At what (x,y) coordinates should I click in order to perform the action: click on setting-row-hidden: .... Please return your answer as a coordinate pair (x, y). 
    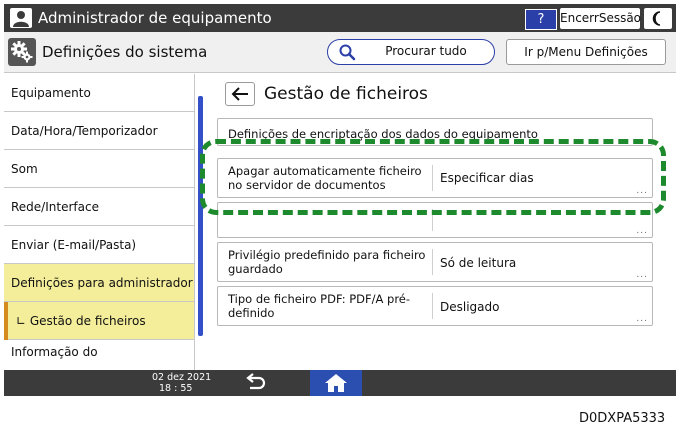
    Looking at the image, I should click on (435, 220).